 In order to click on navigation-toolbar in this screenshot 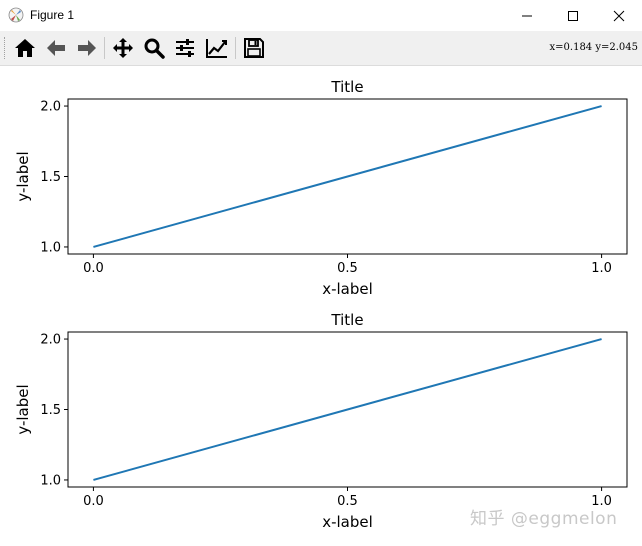, I will do `click(321, 48)`.